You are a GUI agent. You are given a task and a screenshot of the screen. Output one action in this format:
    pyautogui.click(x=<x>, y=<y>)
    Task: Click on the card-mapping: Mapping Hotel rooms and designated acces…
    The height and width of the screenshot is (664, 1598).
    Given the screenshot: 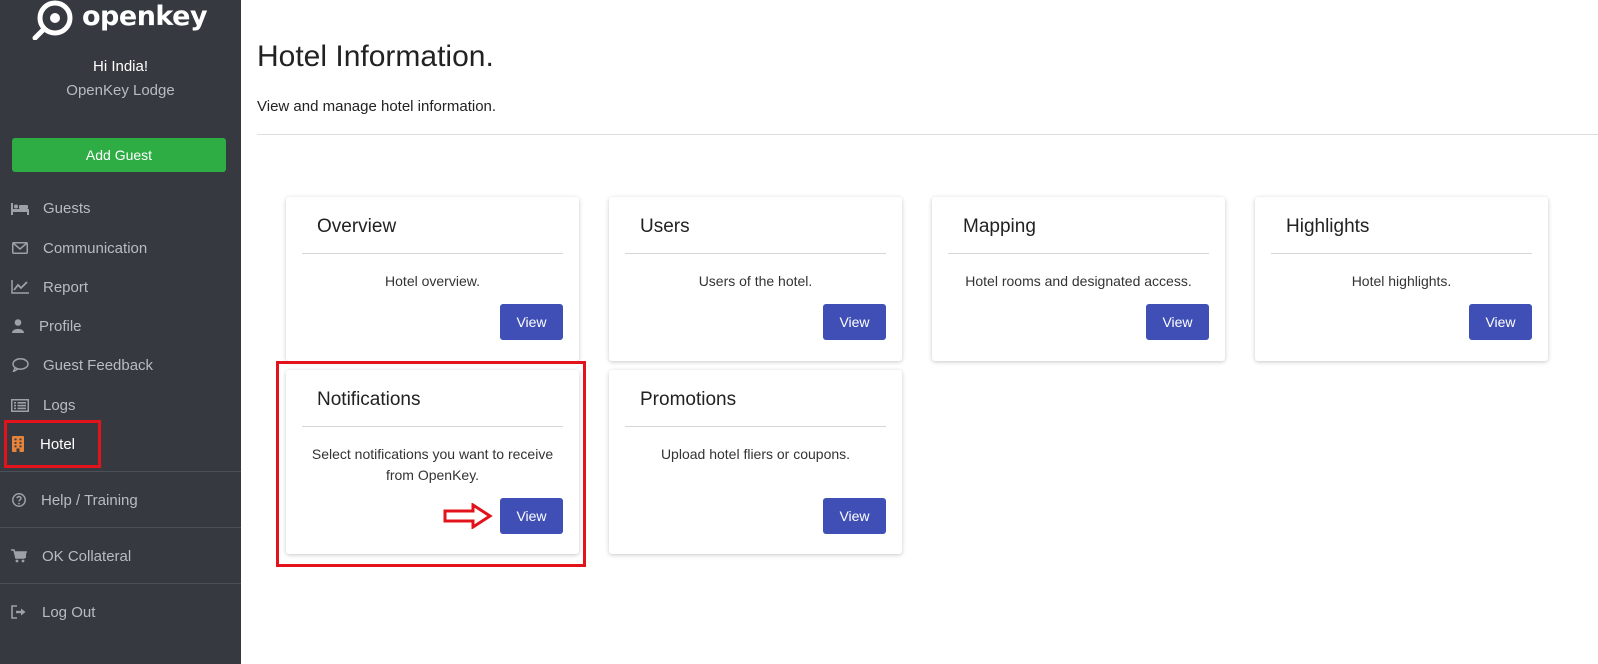 What is the action you would take?
    pyautogui.click(x=1078, y=279)
    